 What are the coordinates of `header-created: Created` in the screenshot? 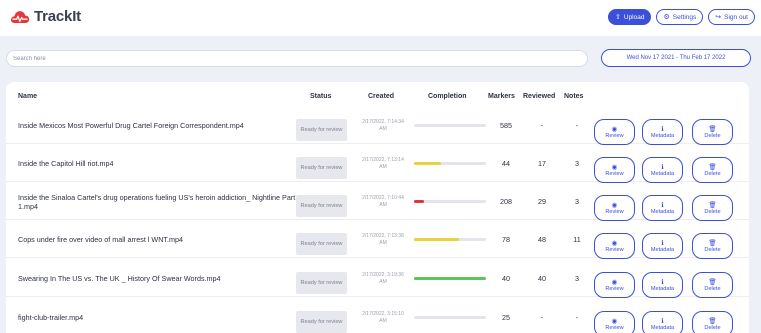 It's located at (381, 96).